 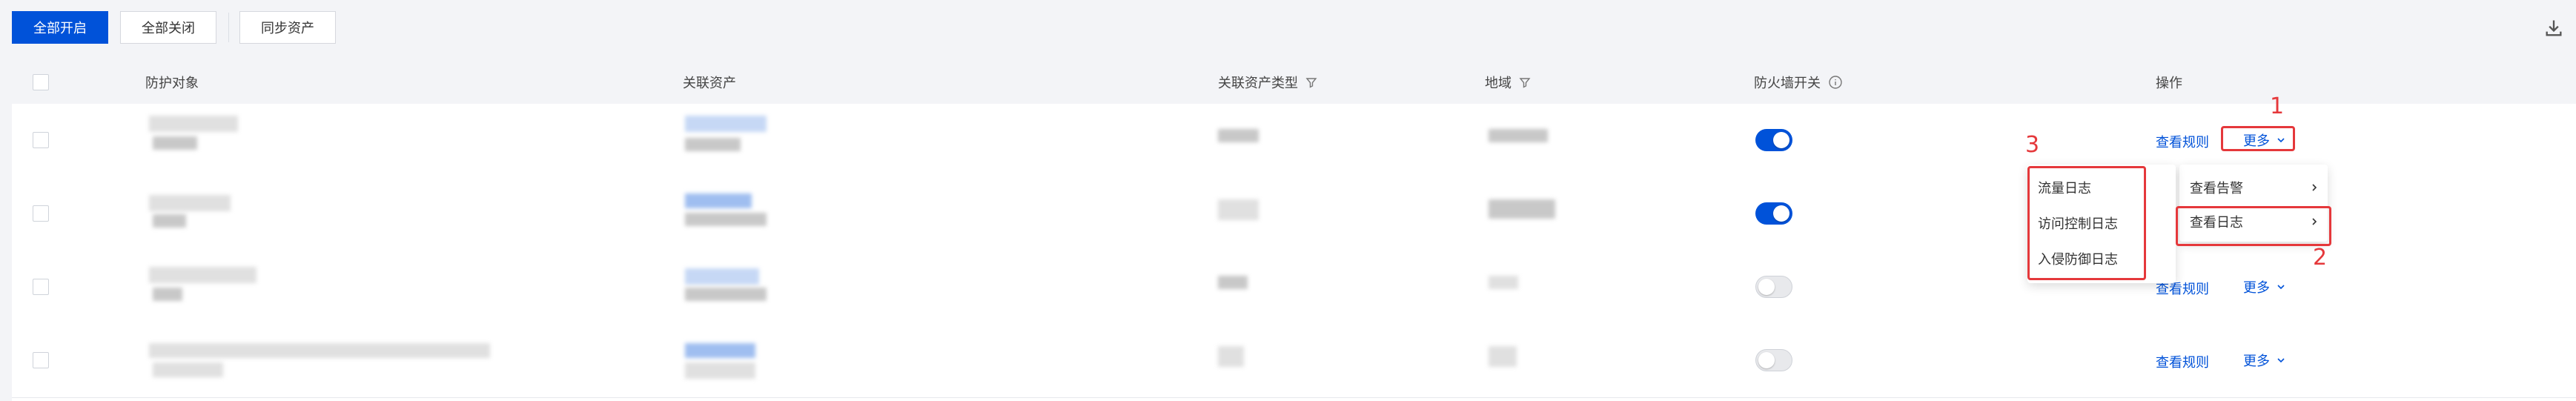 What do you see at coordinates (1835, 83) in the screenshot?
I see `info-icon` at bounding box center [1835, 83].